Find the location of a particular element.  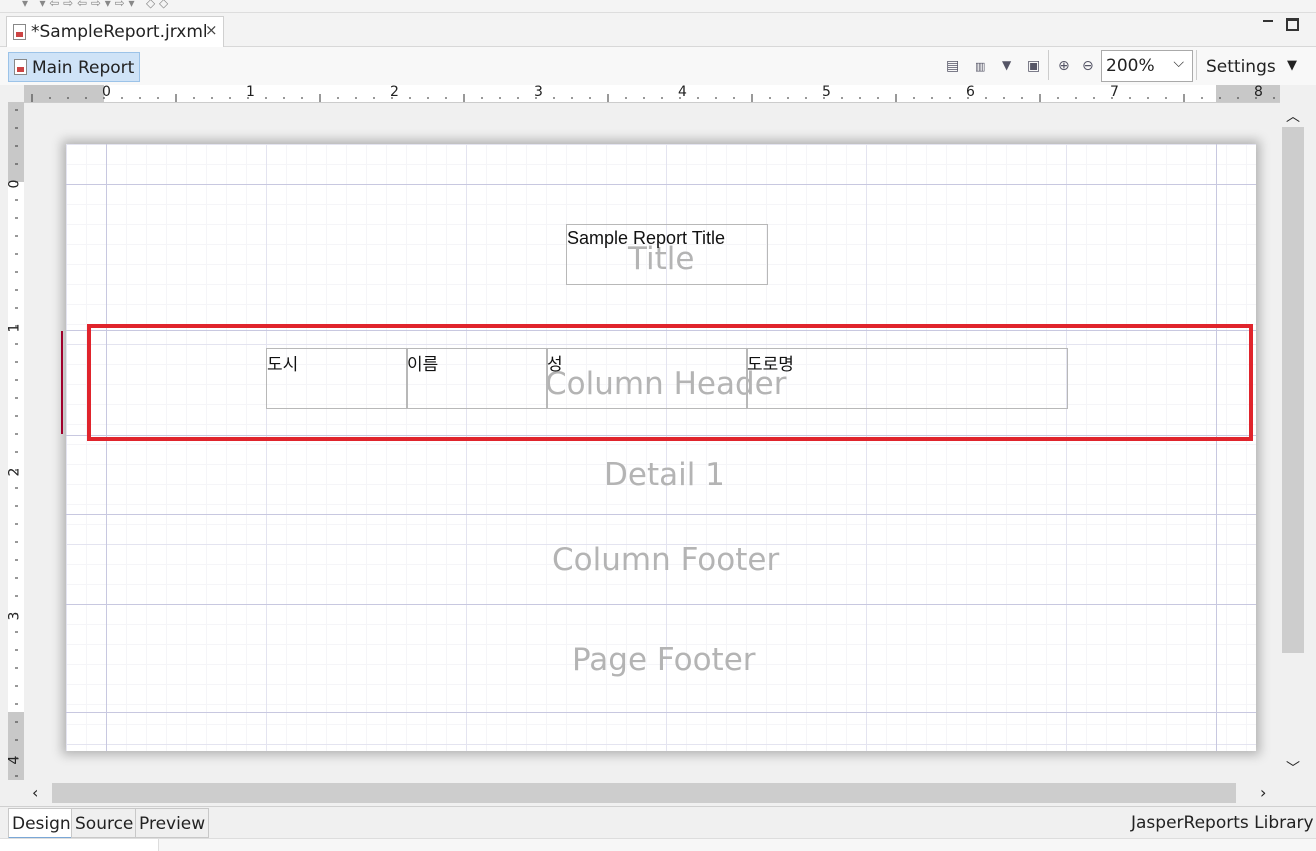

settings-button: Settings is located at coordinates (1241, 67).